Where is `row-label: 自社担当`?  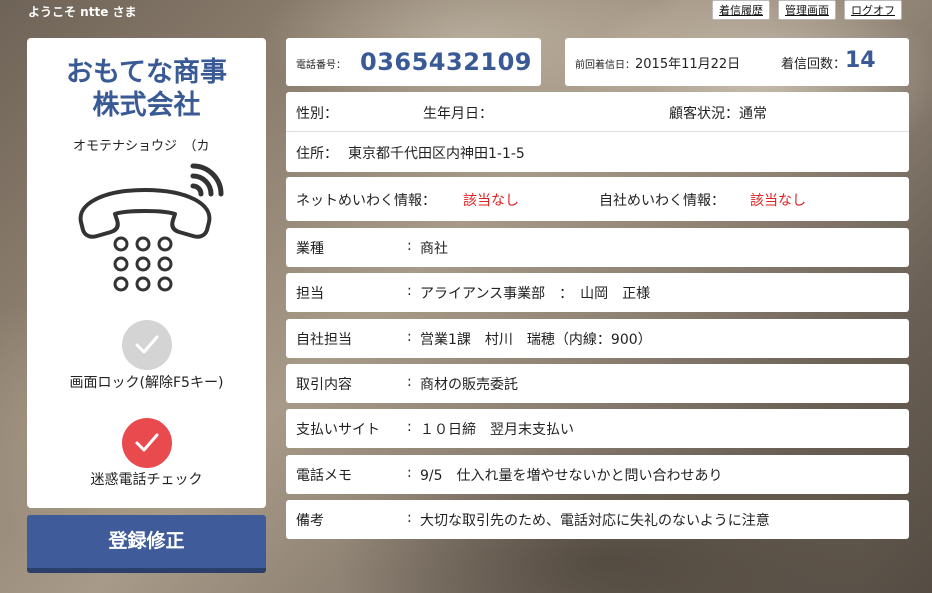
row-label: 自社担当 is located at coordinates (324, 340).